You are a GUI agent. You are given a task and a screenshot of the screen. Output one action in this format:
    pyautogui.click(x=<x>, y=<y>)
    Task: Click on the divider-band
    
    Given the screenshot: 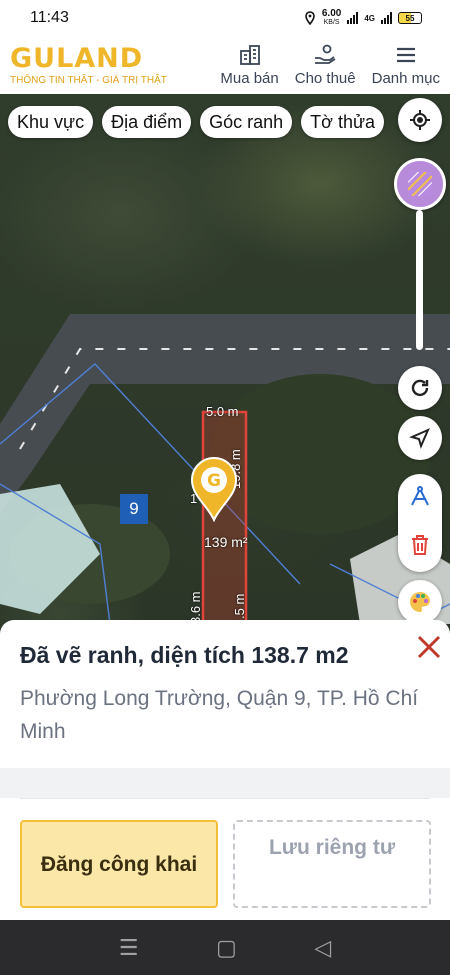 What is the action you would take?
    pyautogui.click(x=225, y=783)
    